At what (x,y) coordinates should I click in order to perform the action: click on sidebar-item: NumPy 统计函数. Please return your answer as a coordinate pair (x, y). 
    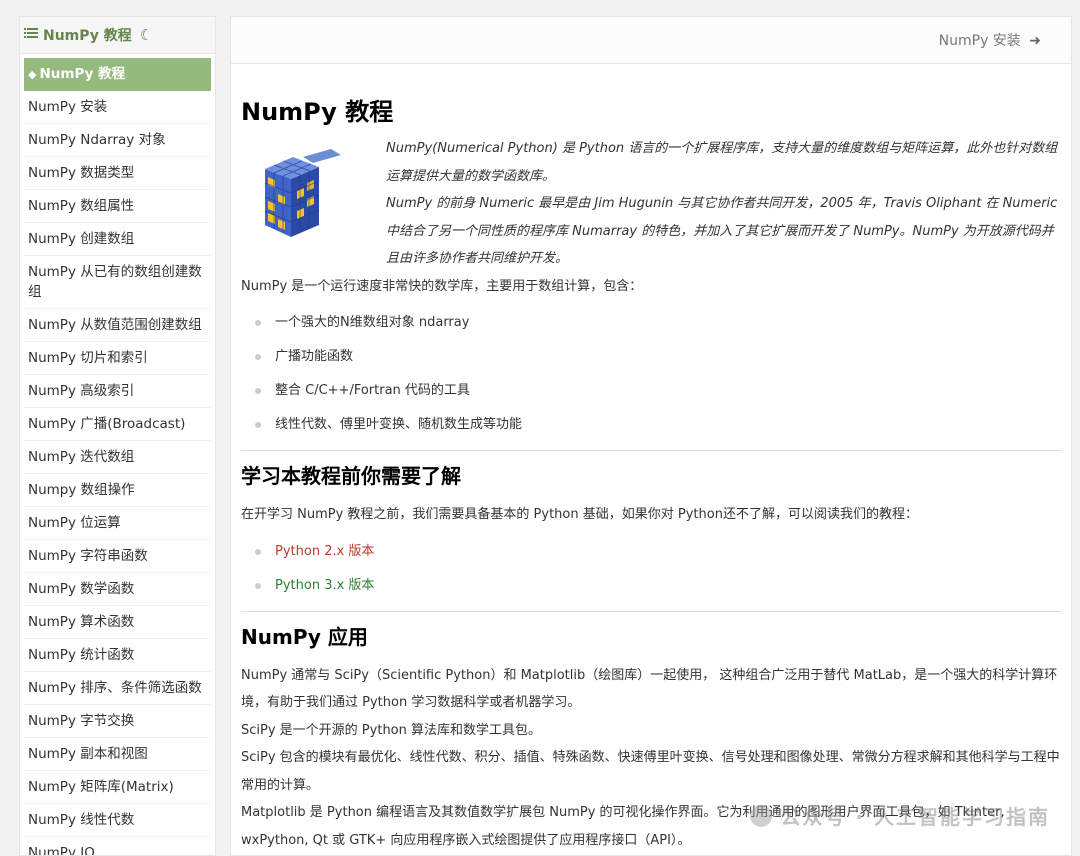
    Looking at the image, I should click on (117, 655).